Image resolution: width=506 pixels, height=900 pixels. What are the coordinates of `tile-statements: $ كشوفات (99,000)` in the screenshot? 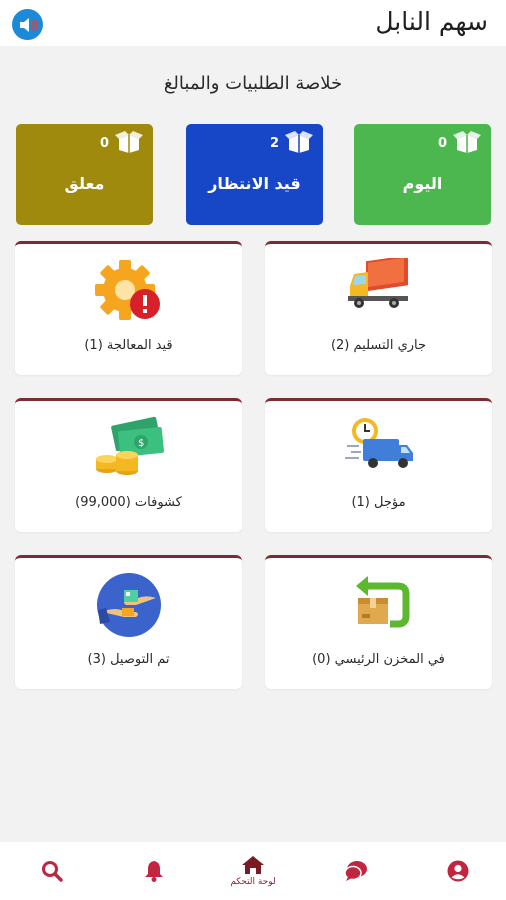 It's located at (128, 465).